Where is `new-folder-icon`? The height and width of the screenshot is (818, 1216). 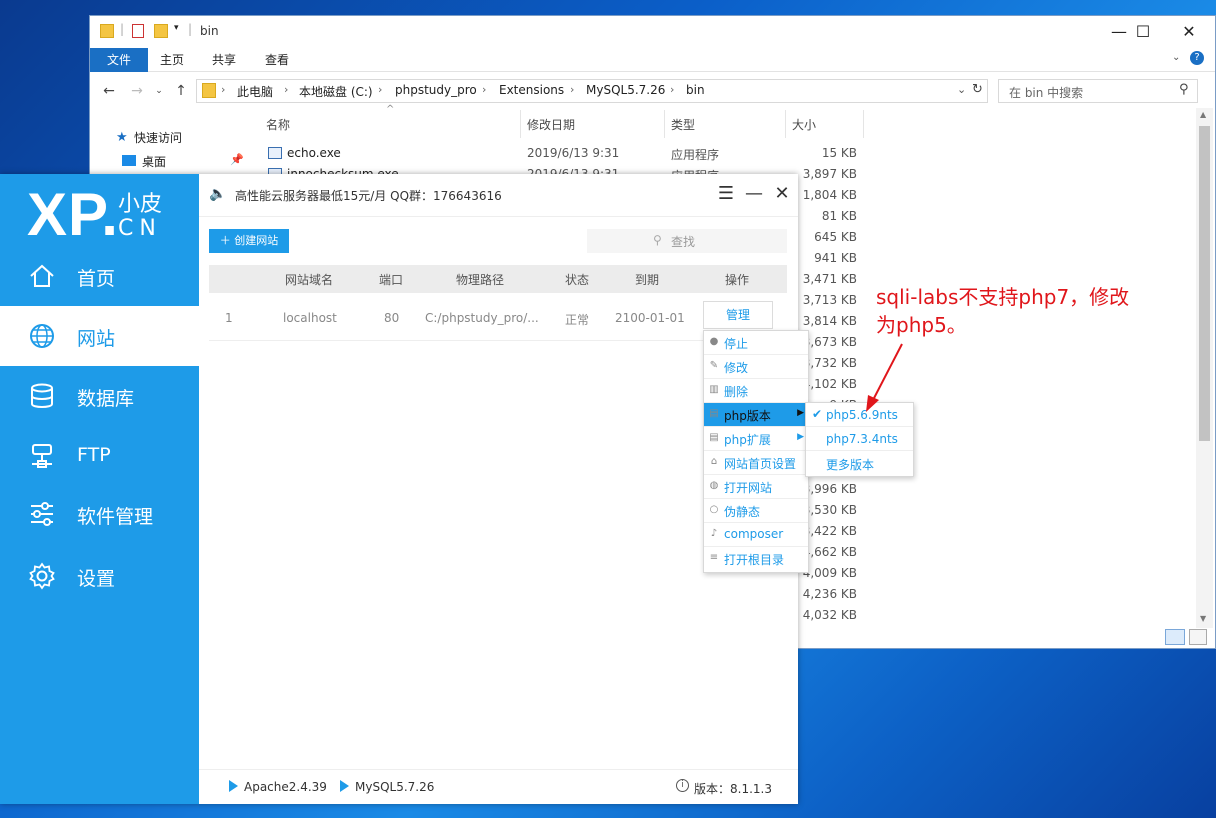
new-folder-icon is located at coordinates (161, 31).